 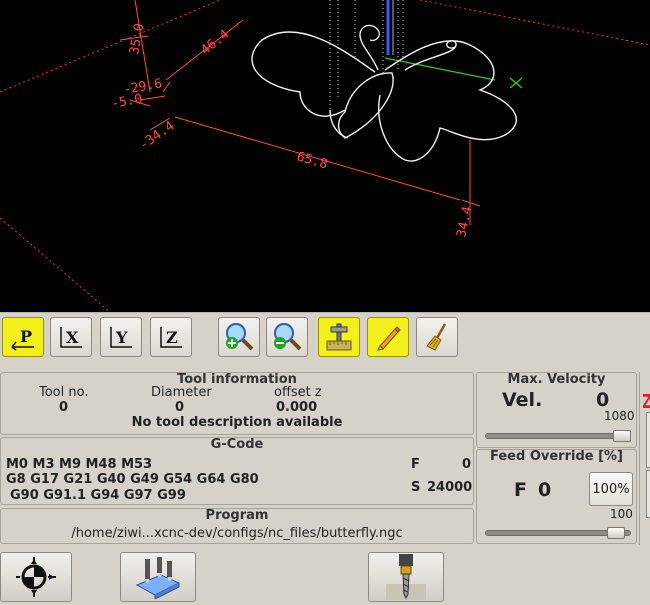 What do you see at coordinates (556, 456) in the screenshot?
I see `panel-title: Feed Override [%]` at bounding box center [556, 456].